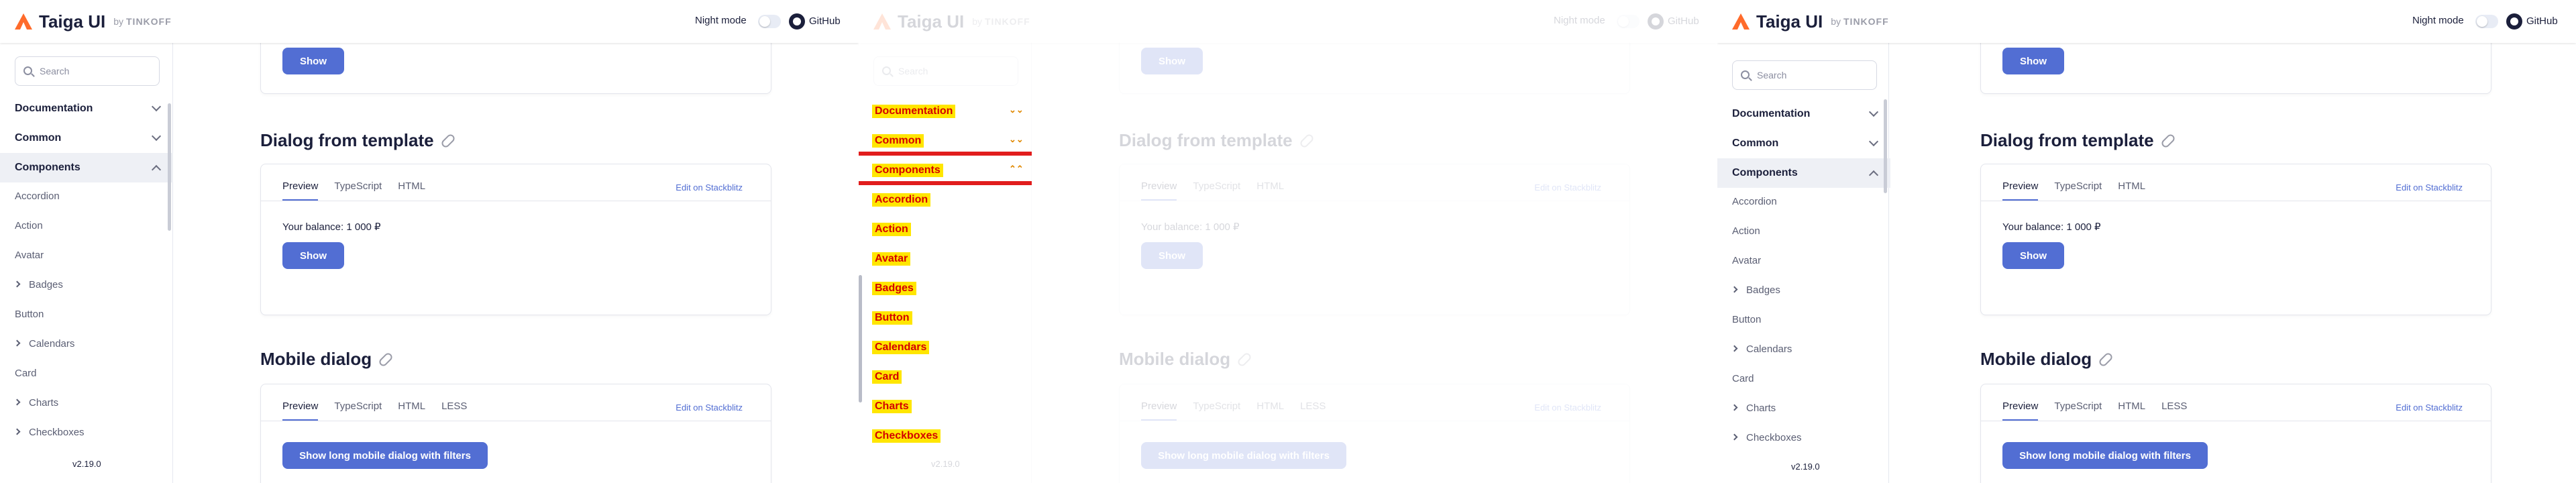  What do you see at coordinates (1805, 467) in the screenshot?
I see `version-label: v2.19.0` at bounding box center [1805, 467].